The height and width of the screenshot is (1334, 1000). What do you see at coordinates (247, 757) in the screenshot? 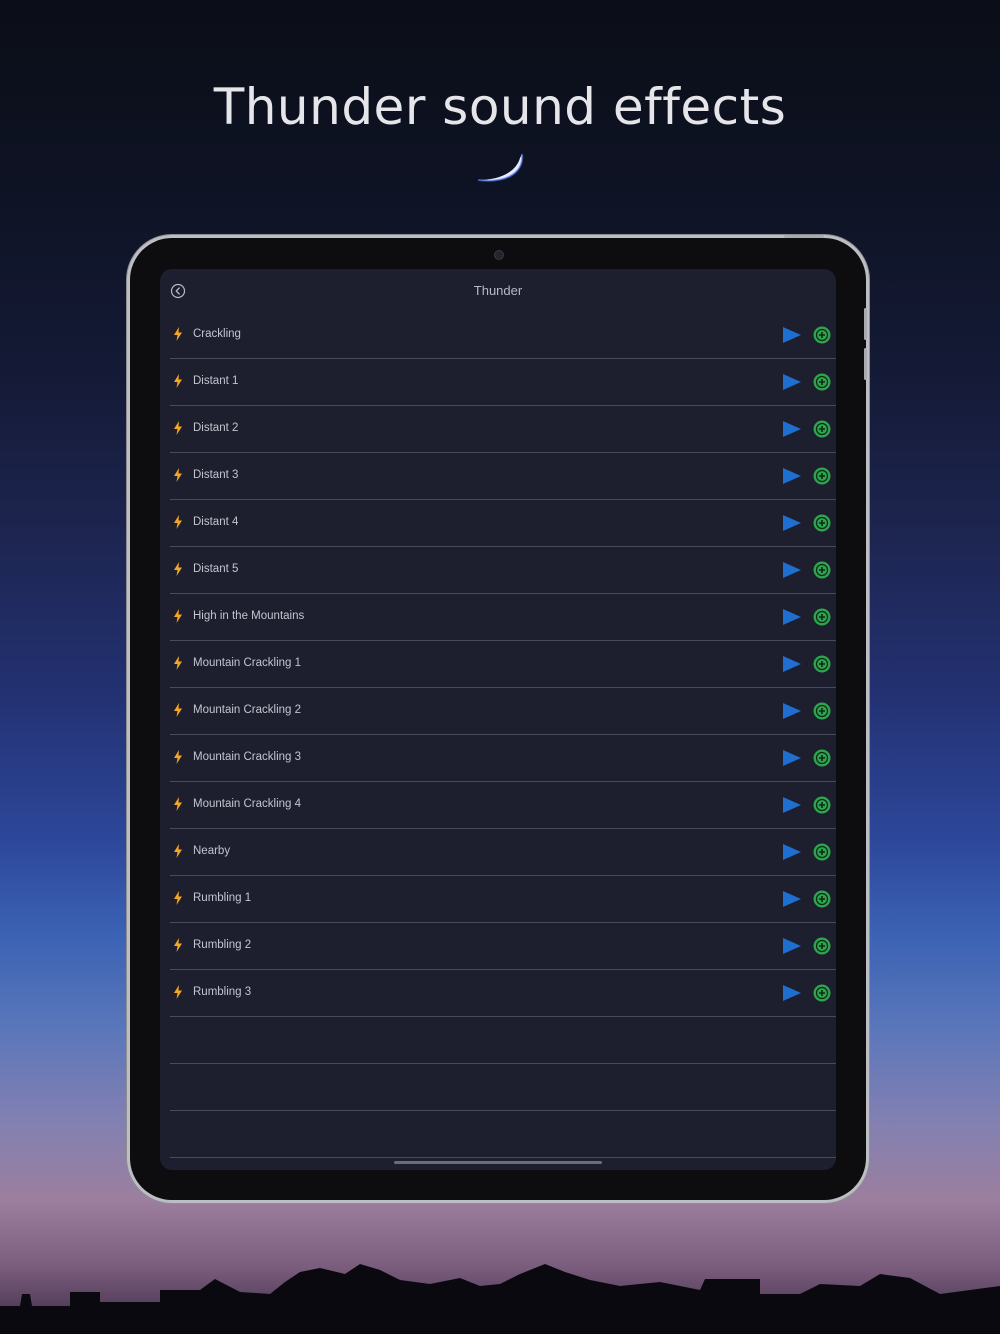
I see `sound-label: Mountain Crackling 3` at bounding box center [247, 757].